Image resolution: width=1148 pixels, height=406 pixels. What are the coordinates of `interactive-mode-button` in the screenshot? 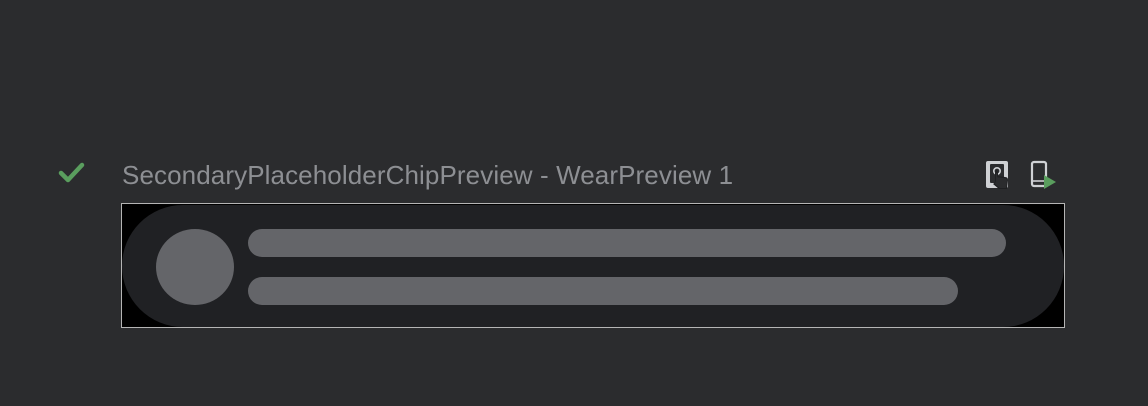 It's located at (997, 175).